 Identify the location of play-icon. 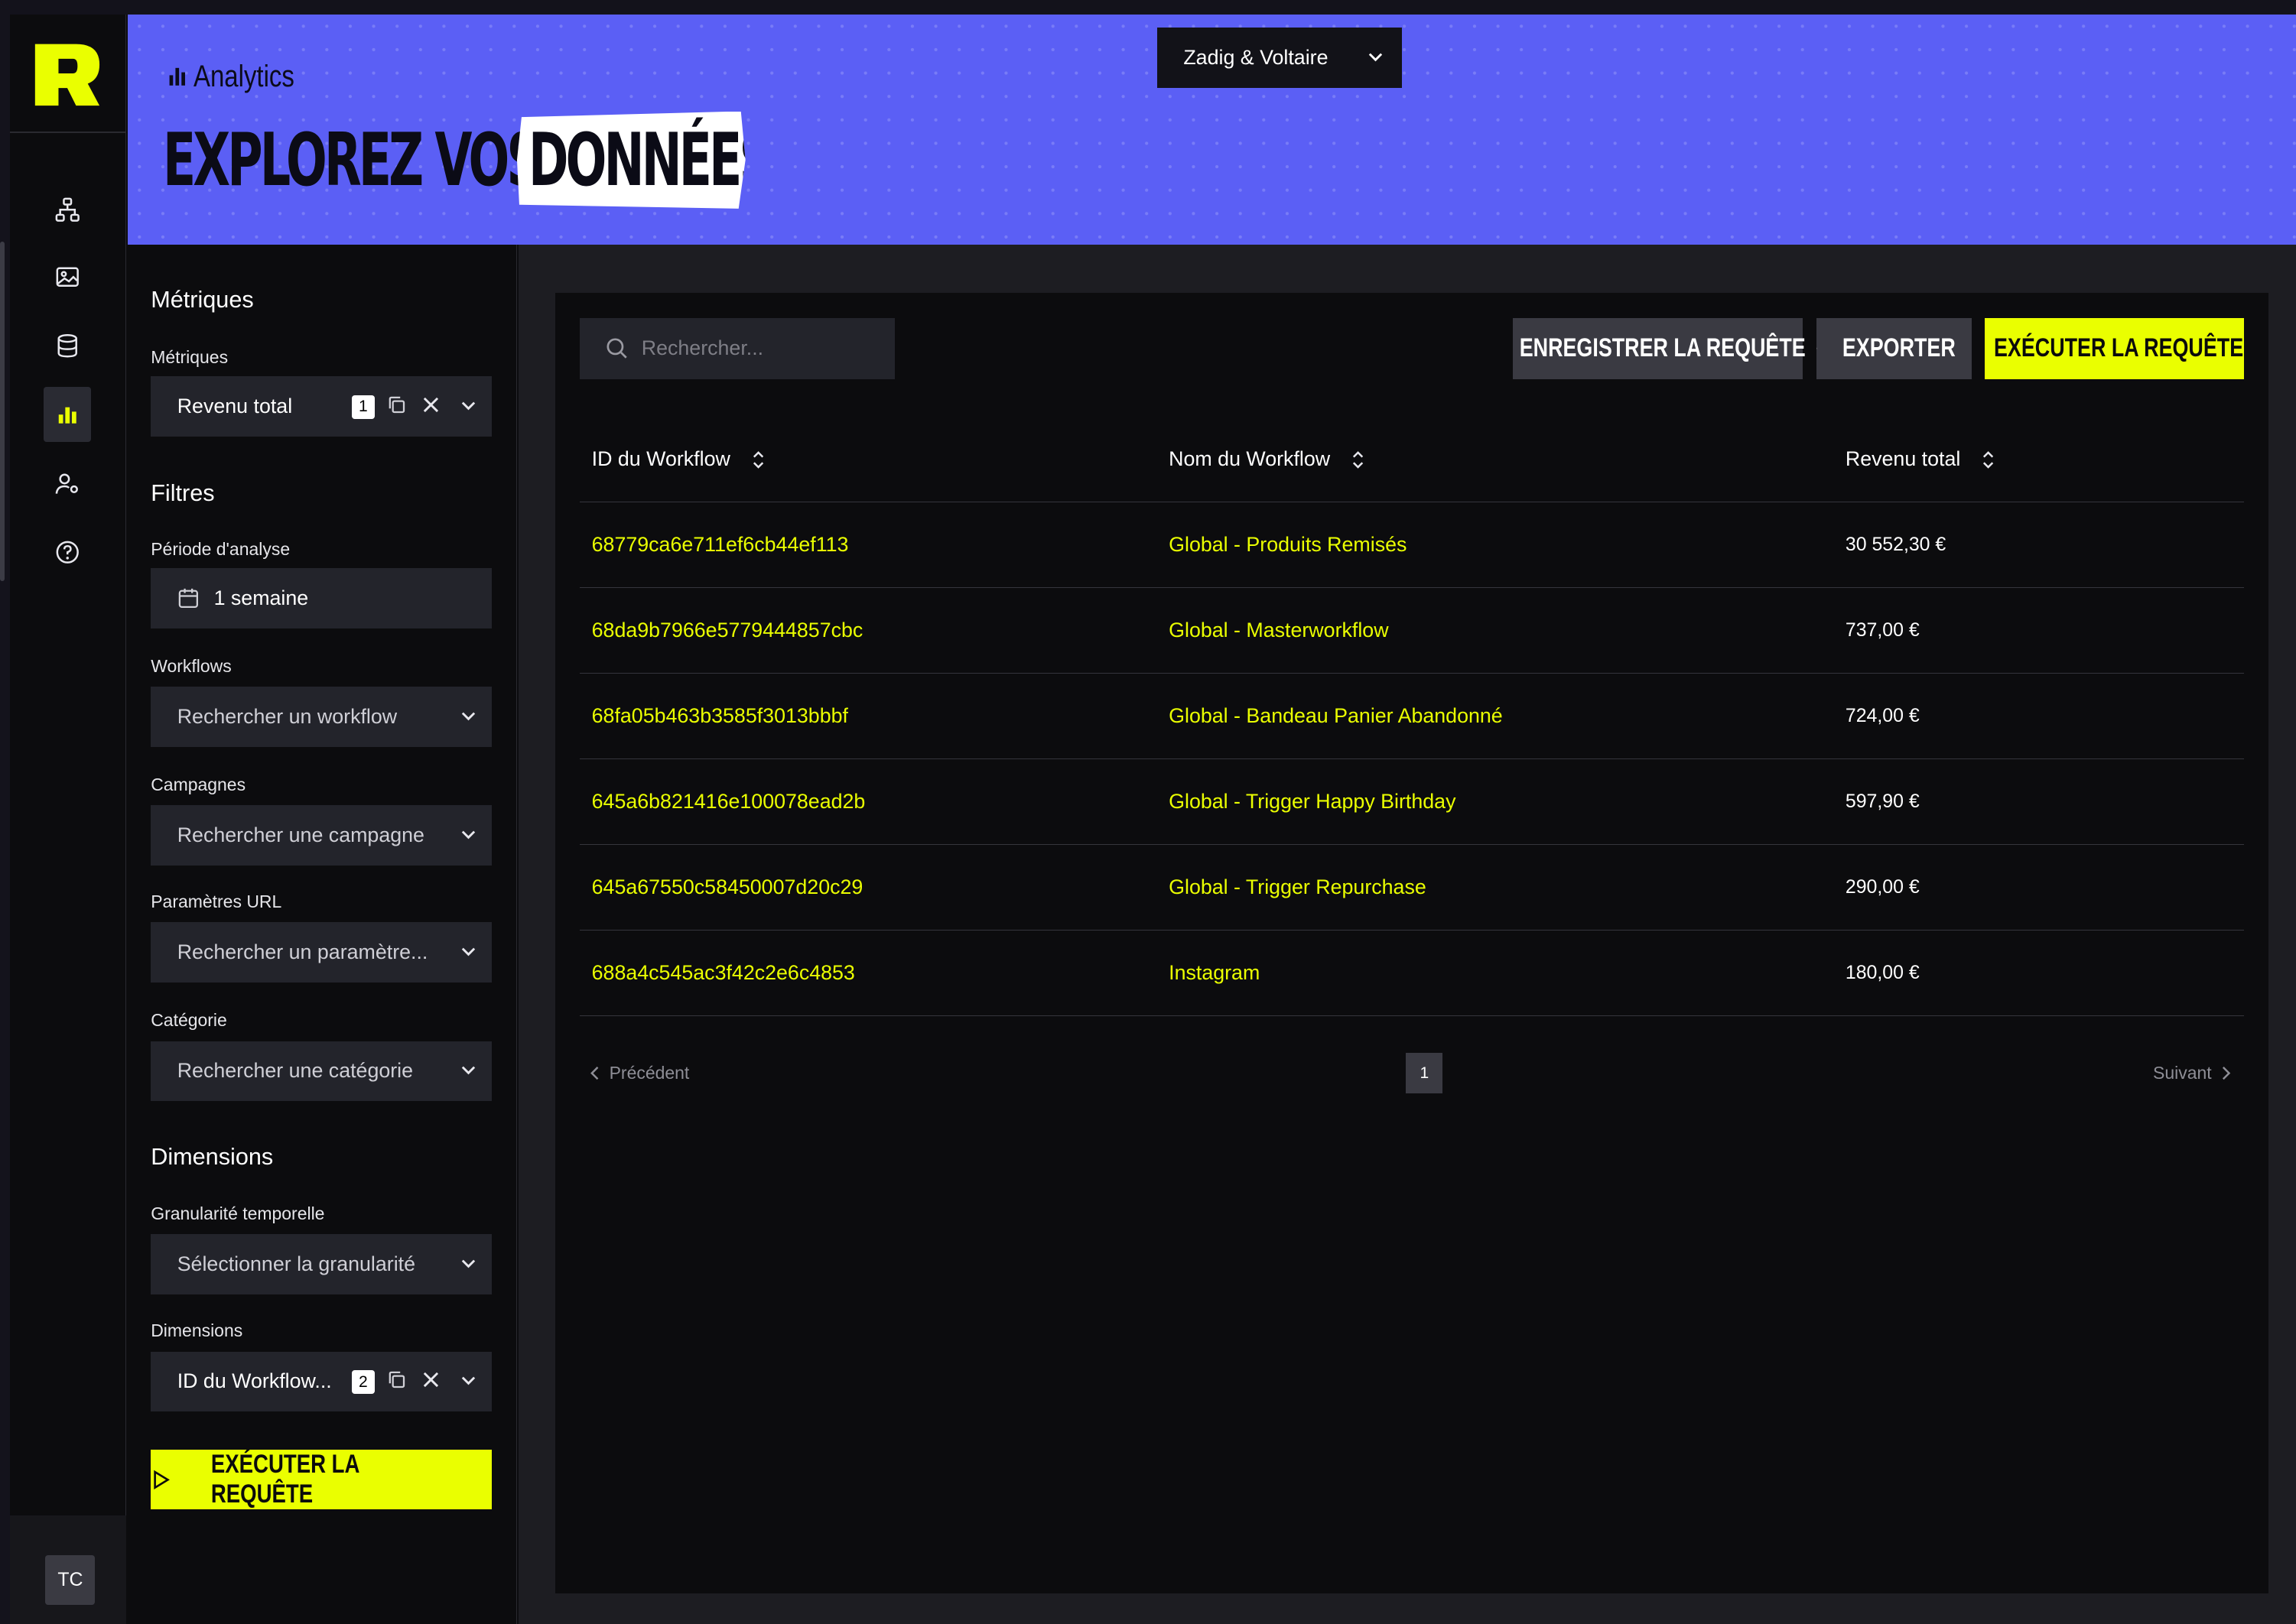
(162, 1479).